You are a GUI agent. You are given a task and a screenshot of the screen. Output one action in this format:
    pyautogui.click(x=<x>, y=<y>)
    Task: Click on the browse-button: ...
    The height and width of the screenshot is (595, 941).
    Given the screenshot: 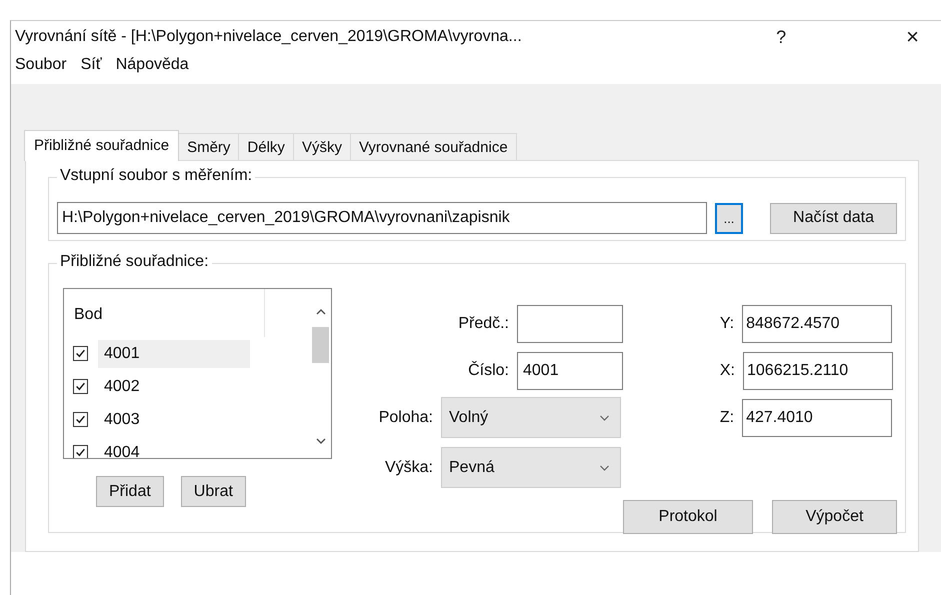 What is the action you would take?
    pyautogui.click(x=729, y=218)
    